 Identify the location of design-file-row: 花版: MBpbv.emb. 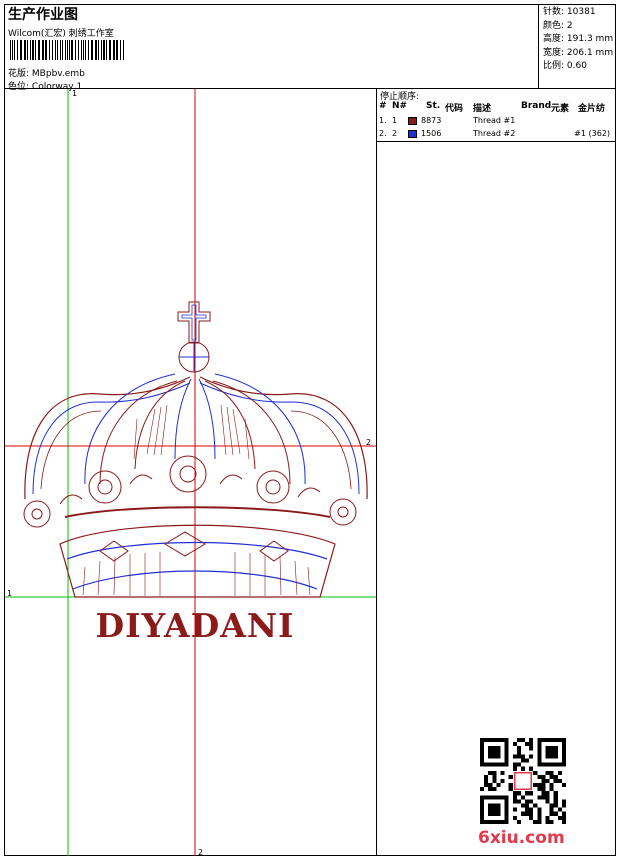
(46, 72).